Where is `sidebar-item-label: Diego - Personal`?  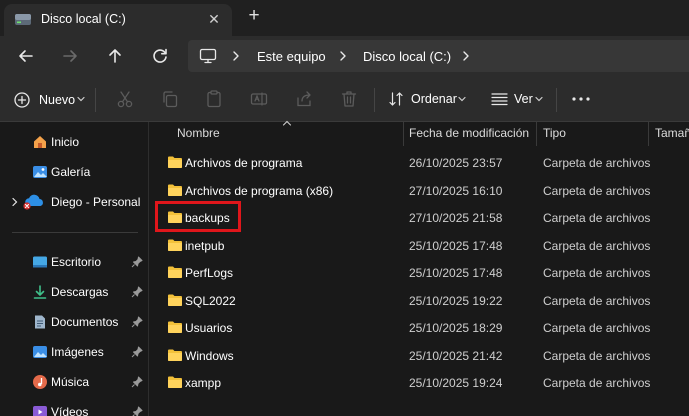
sidebar-item-label: Diego - Personal is located at coordinates (96, 202).